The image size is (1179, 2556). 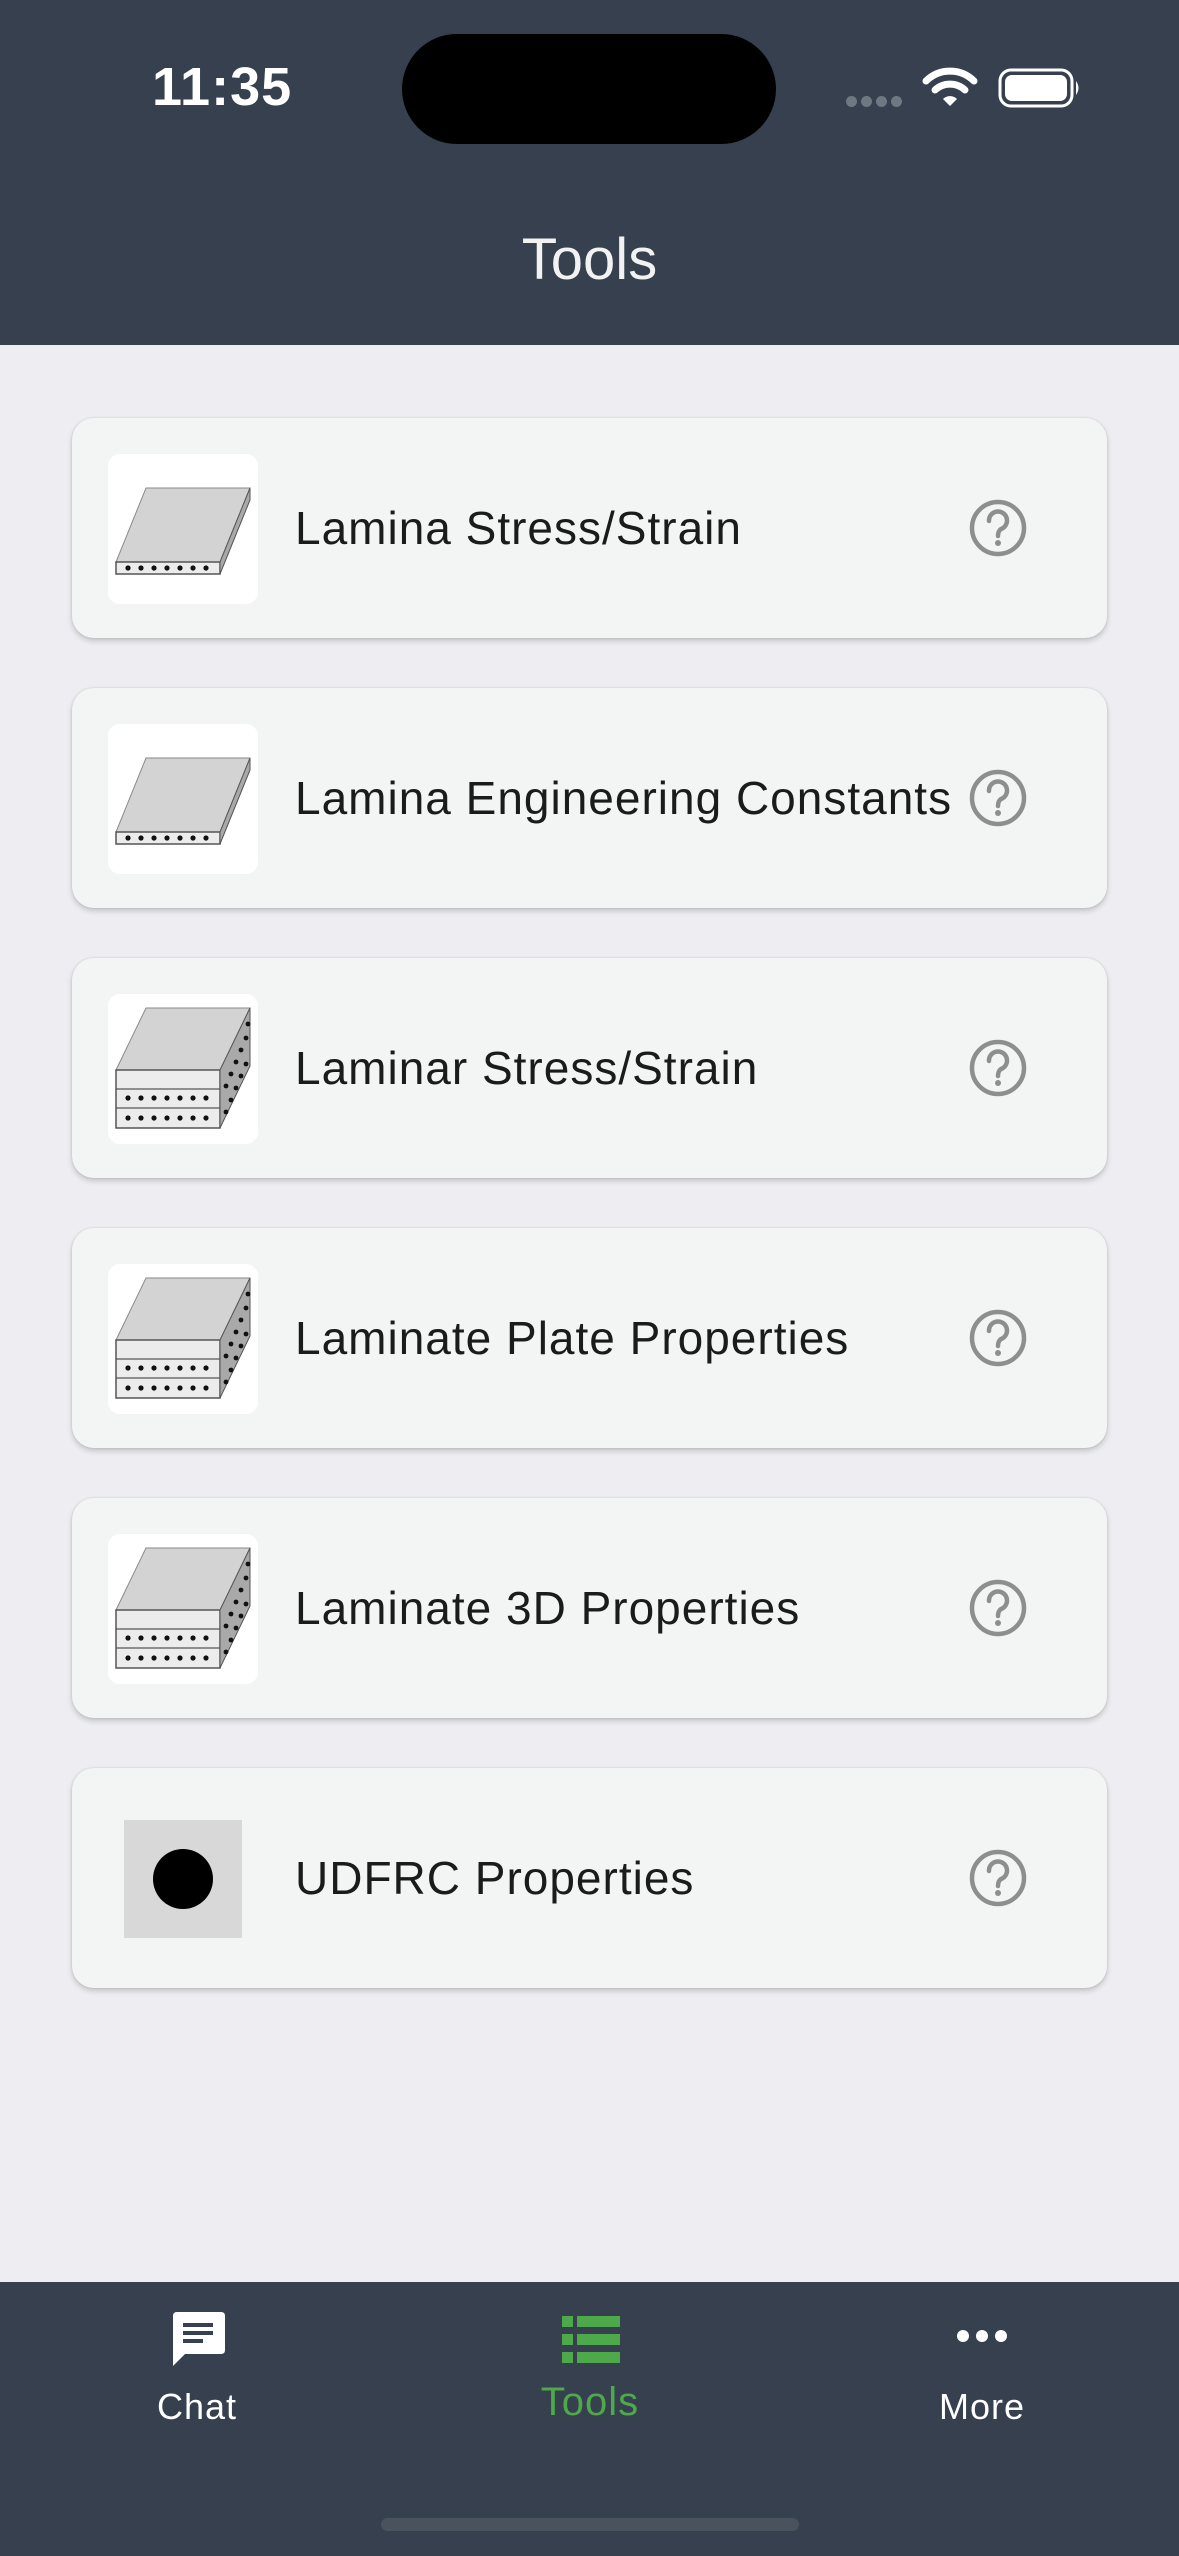 I want to click on tool-label: Laminate Plate Properties, so click(x=572, y=1338).